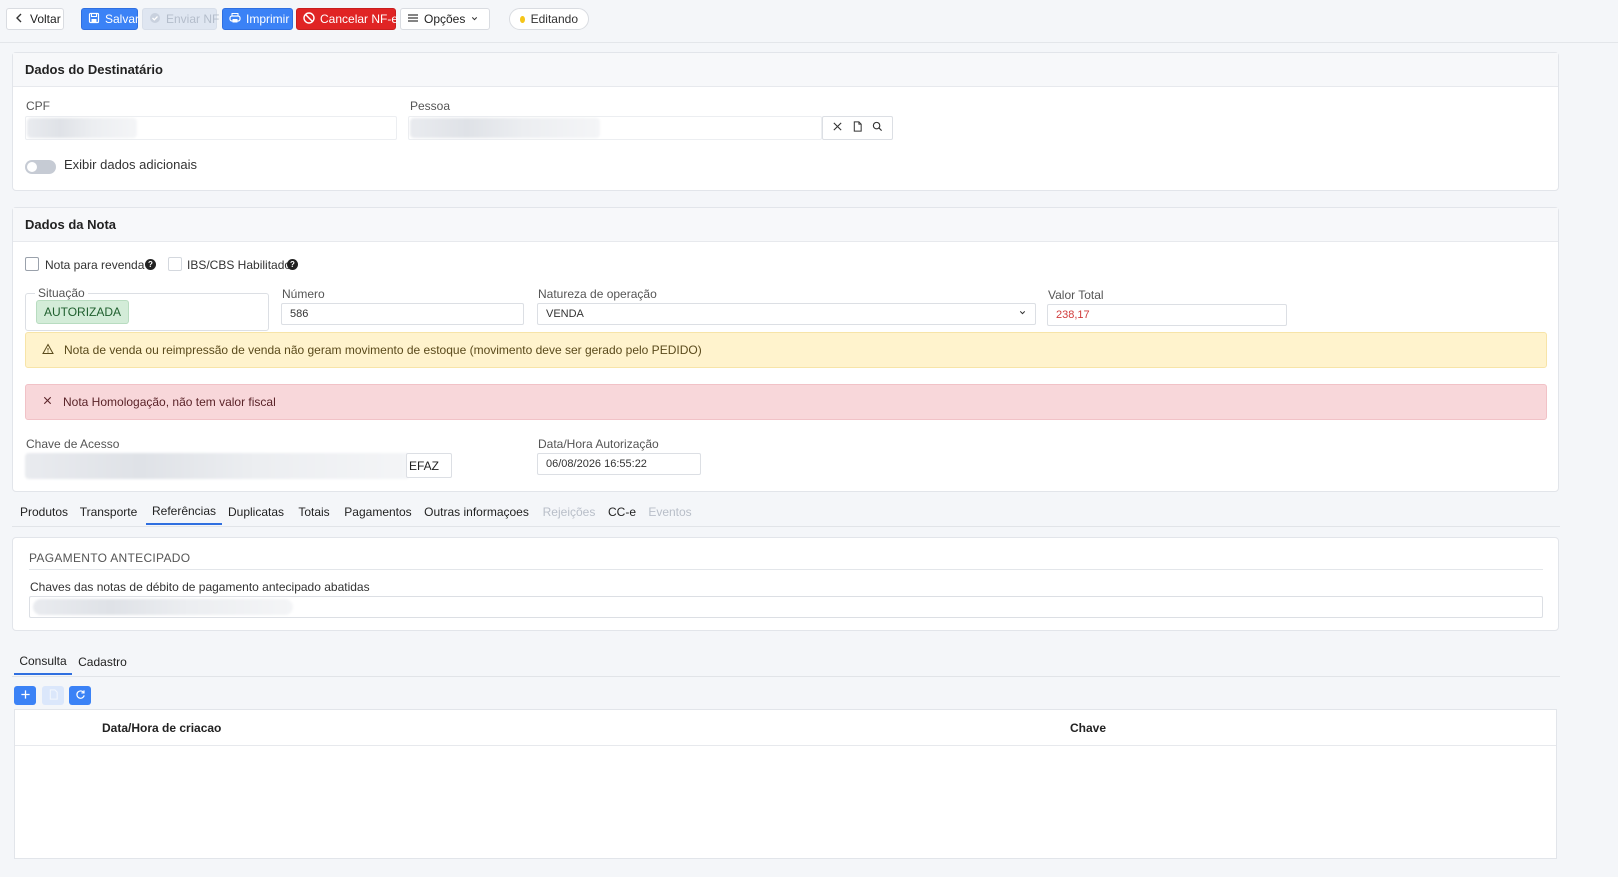 The width and height of the screenshot is (1618, 877). I want to click on tab-duplicatas: Duplicatas, so click(256, 512).